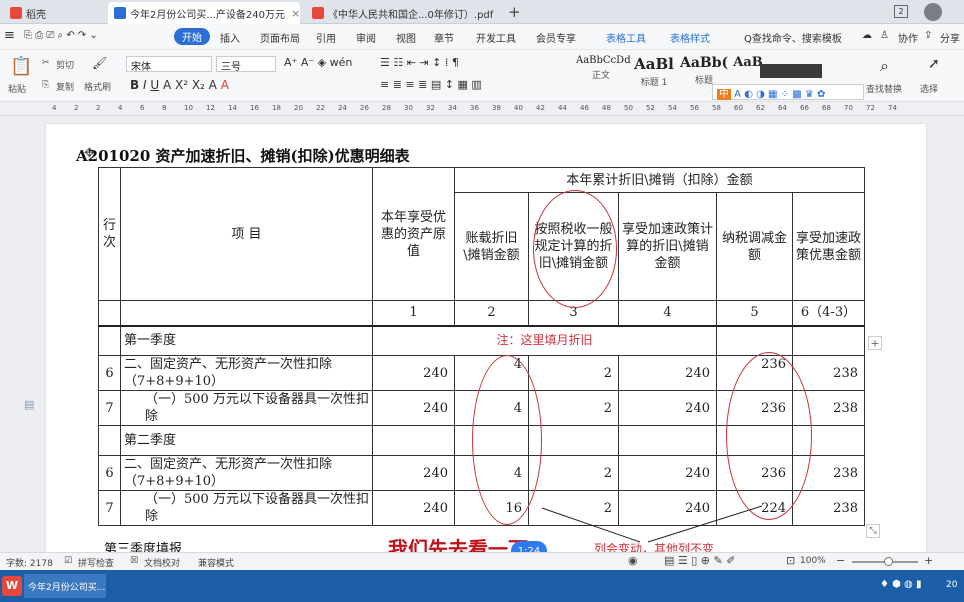  What do you see at coordinates (840, 560) in the screenshot?
I see `zoom-out-icon: −` at bounding box center [840, 560].